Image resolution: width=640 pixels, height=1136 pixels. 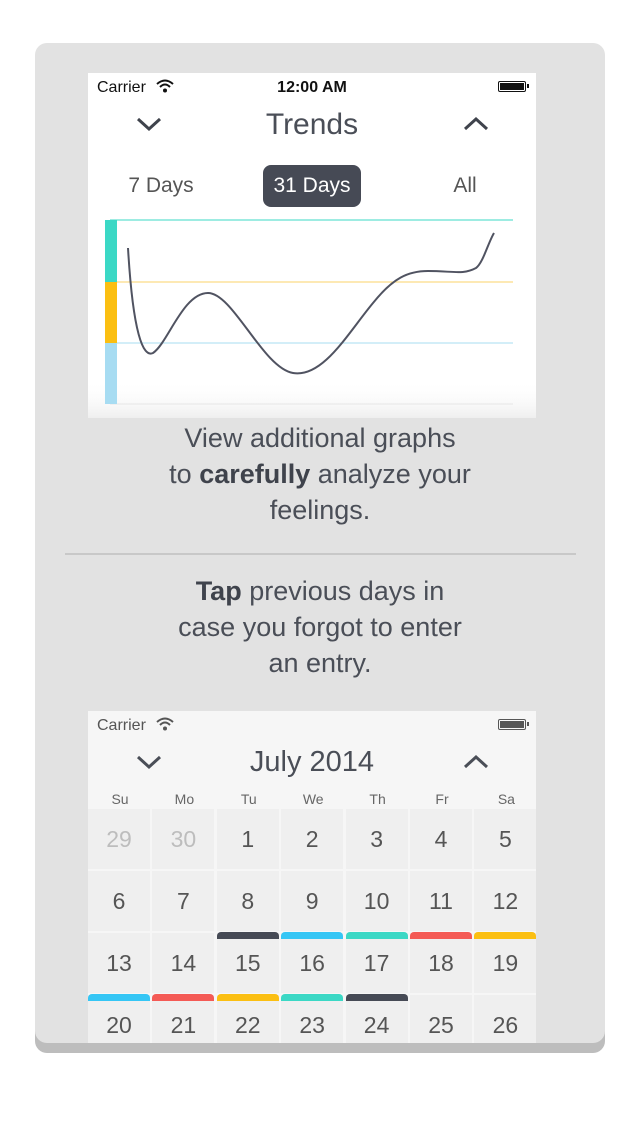 What do you see at coordinates (513, 724) in the screenshot?
I see `battery-icon-calendar` at bounding box center [513, 724].